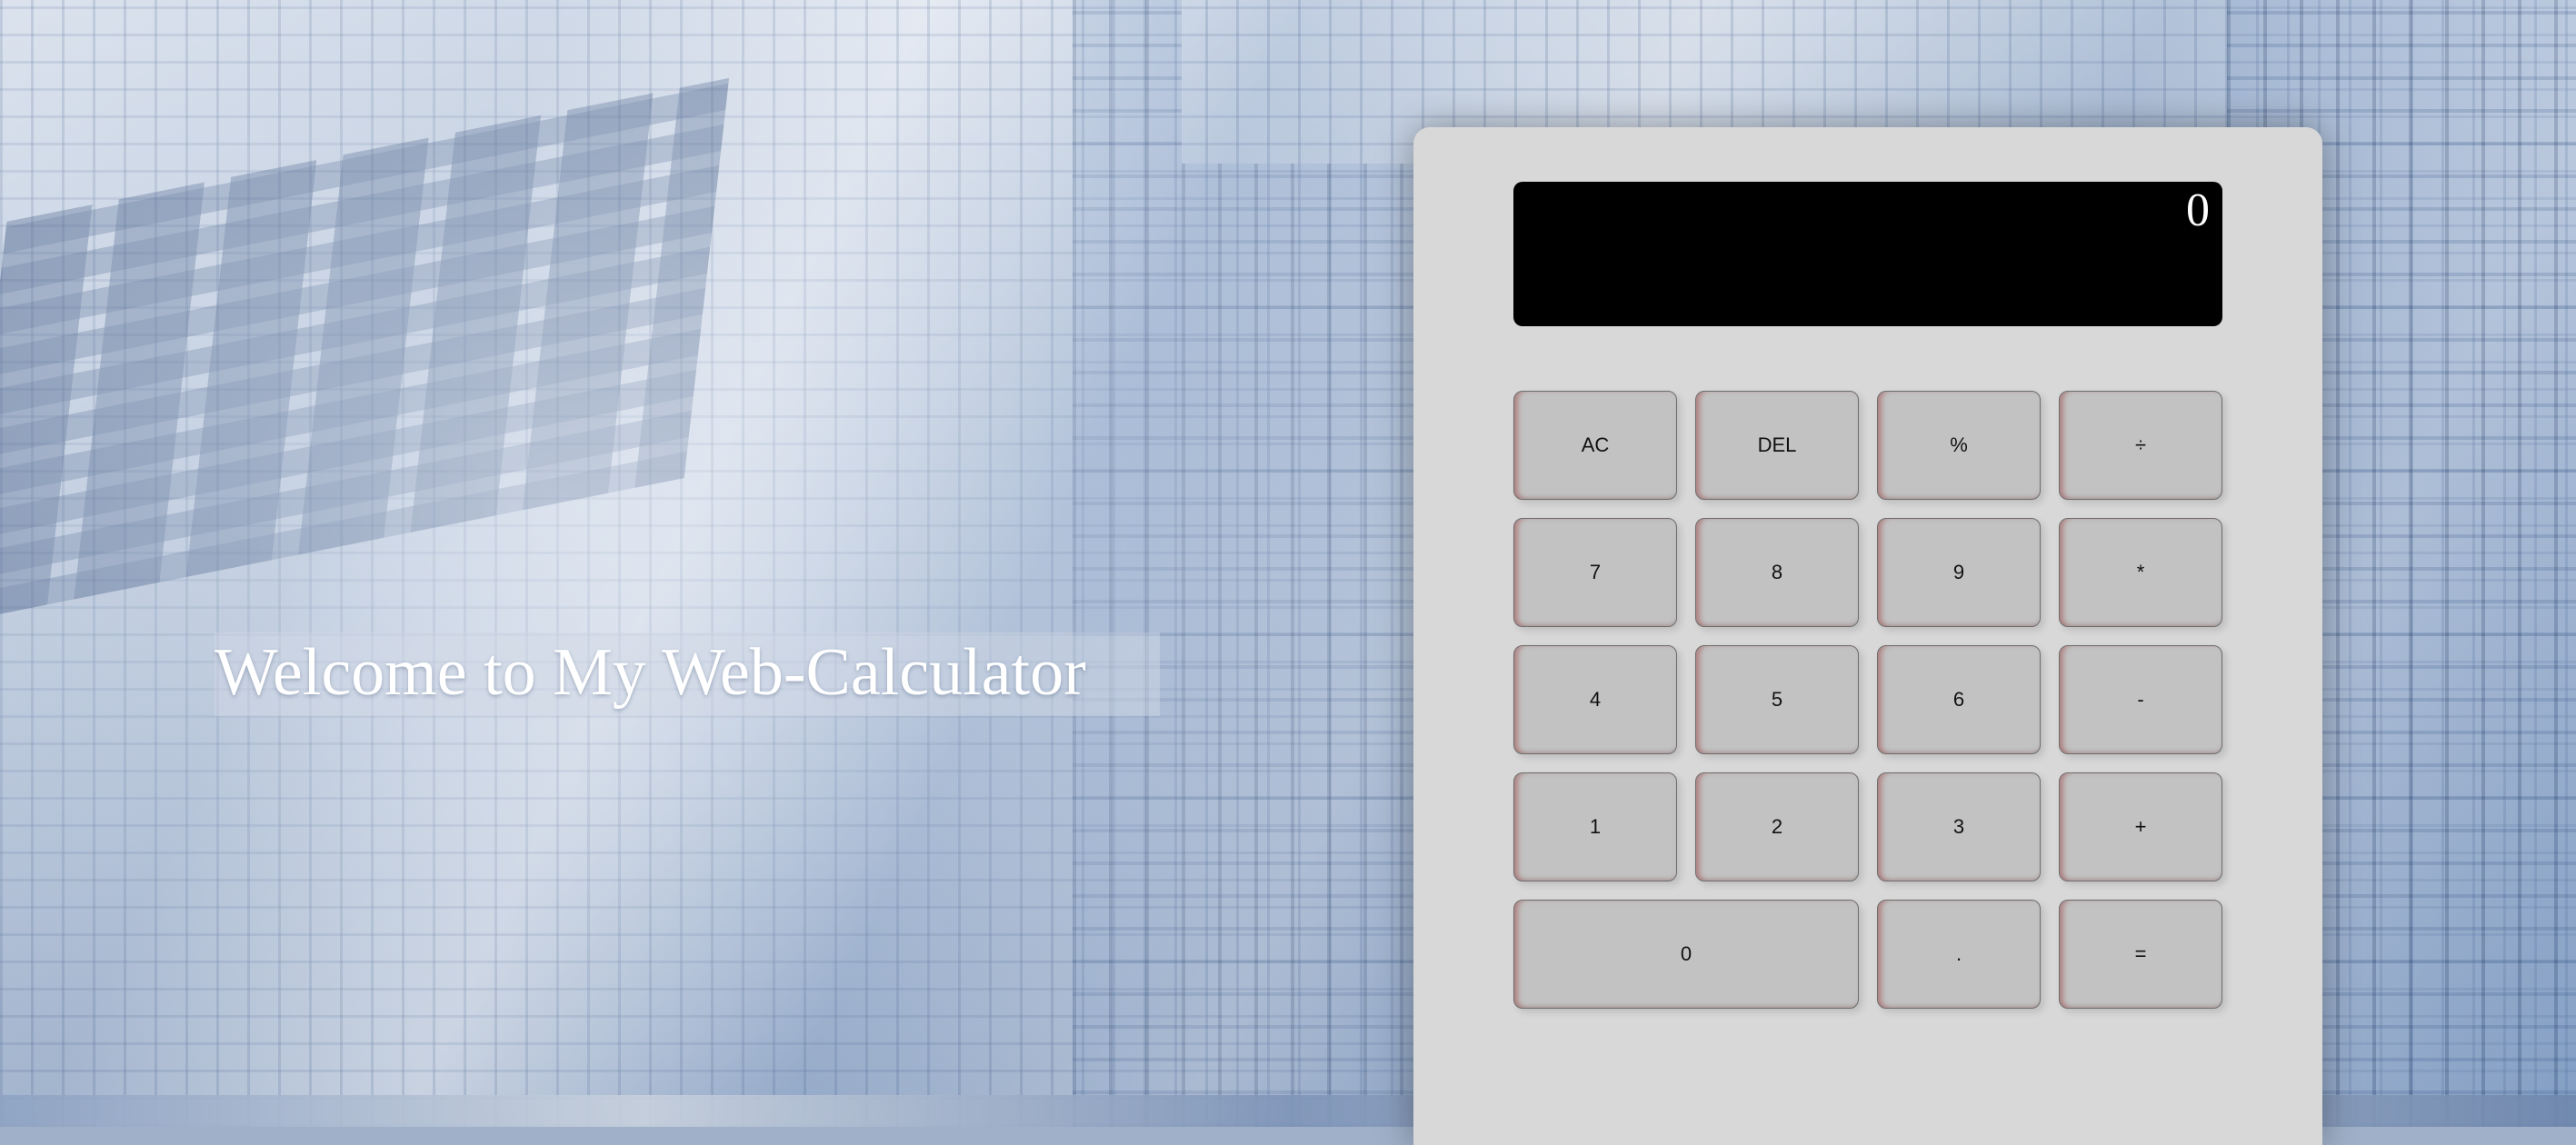 The width and height of the screenshot is (2576, 1145). What do you see at coordinates (1959, 572) in the screenshot?
I see `digit-9-button: 9` at bounding box center [1959, 572].